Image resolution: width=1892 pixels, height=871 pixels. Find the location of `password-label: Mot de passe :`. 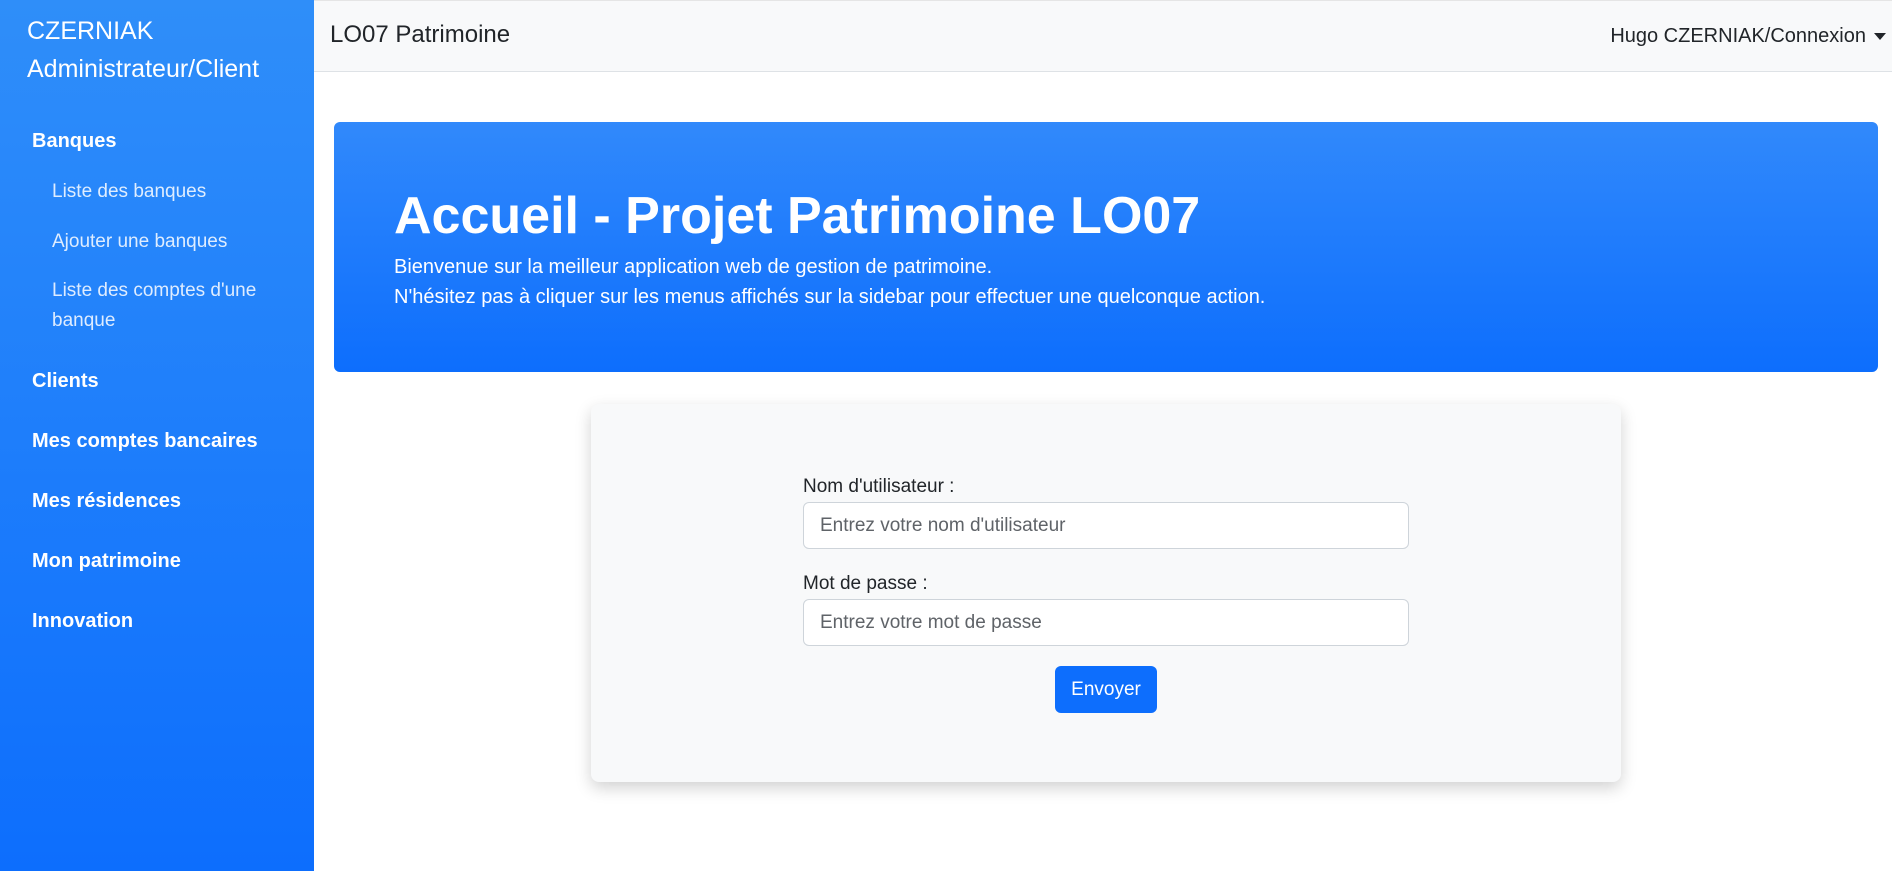

password-label: Mot de passe : is located at coordinates (865, 583).